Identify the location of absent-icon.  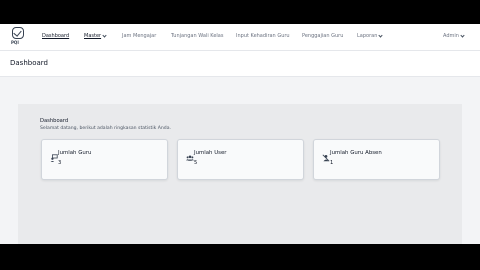
(326, 158).